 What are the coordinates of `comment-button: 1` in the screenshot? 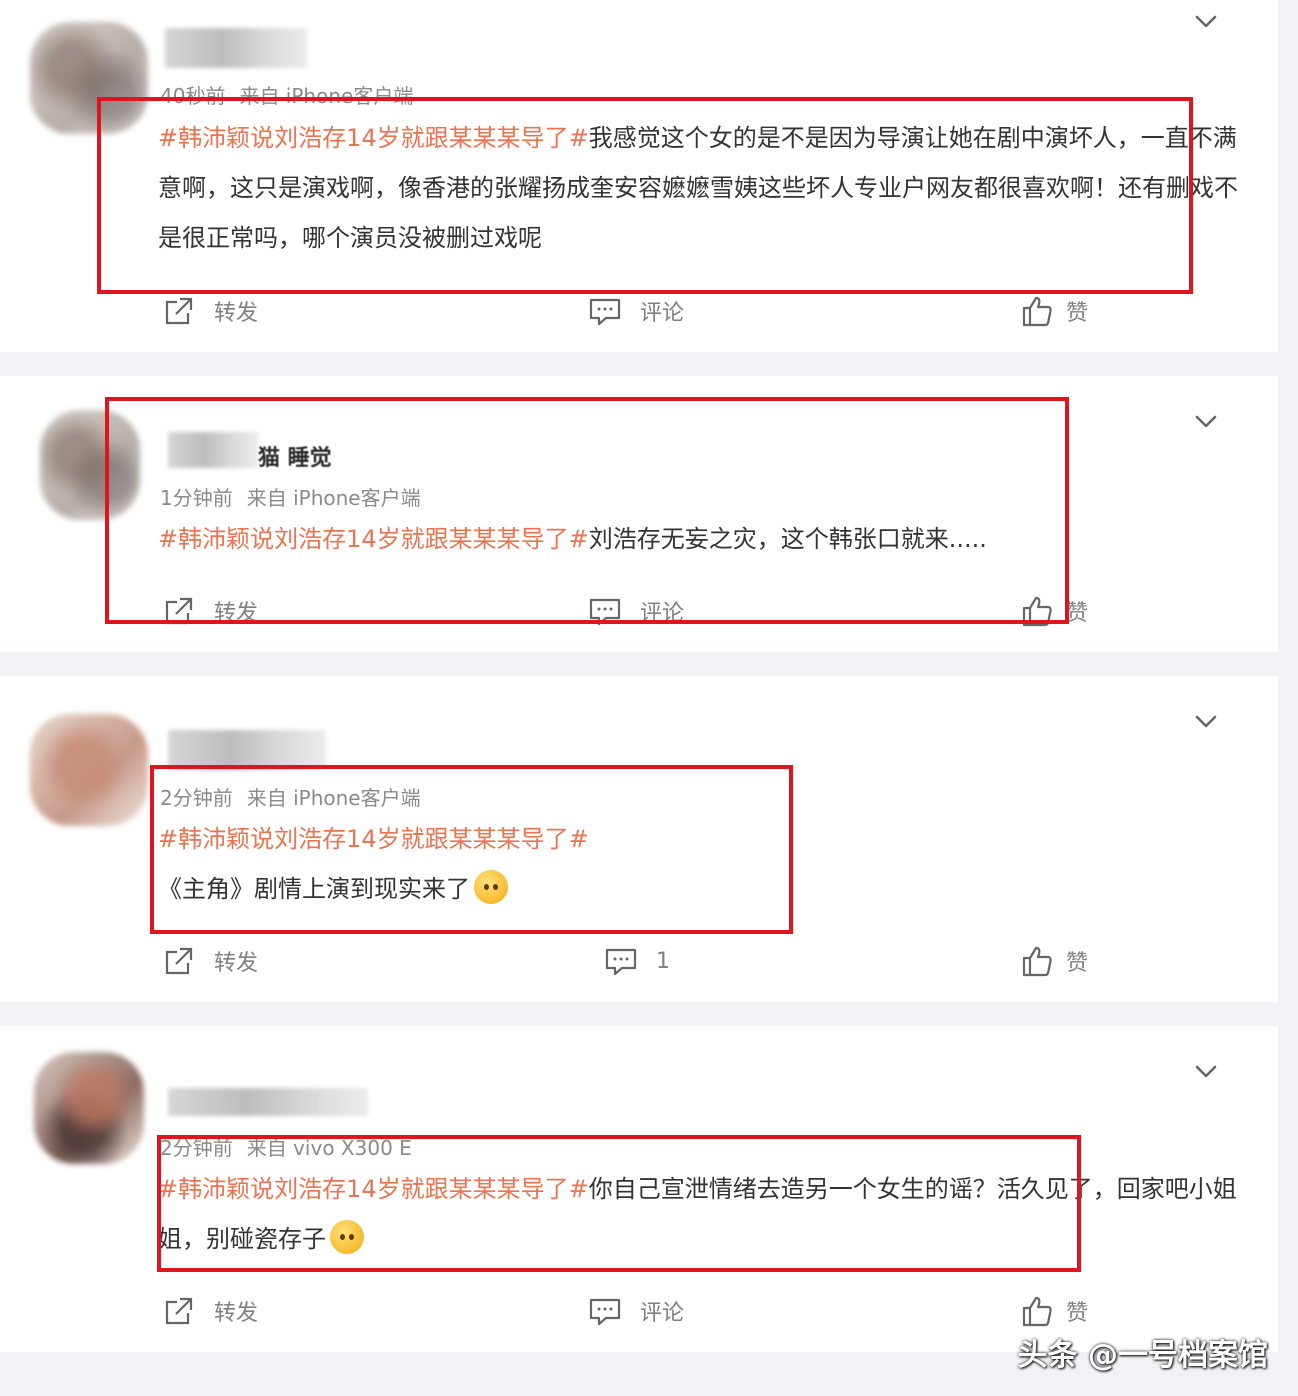 It's located at (637, 961).